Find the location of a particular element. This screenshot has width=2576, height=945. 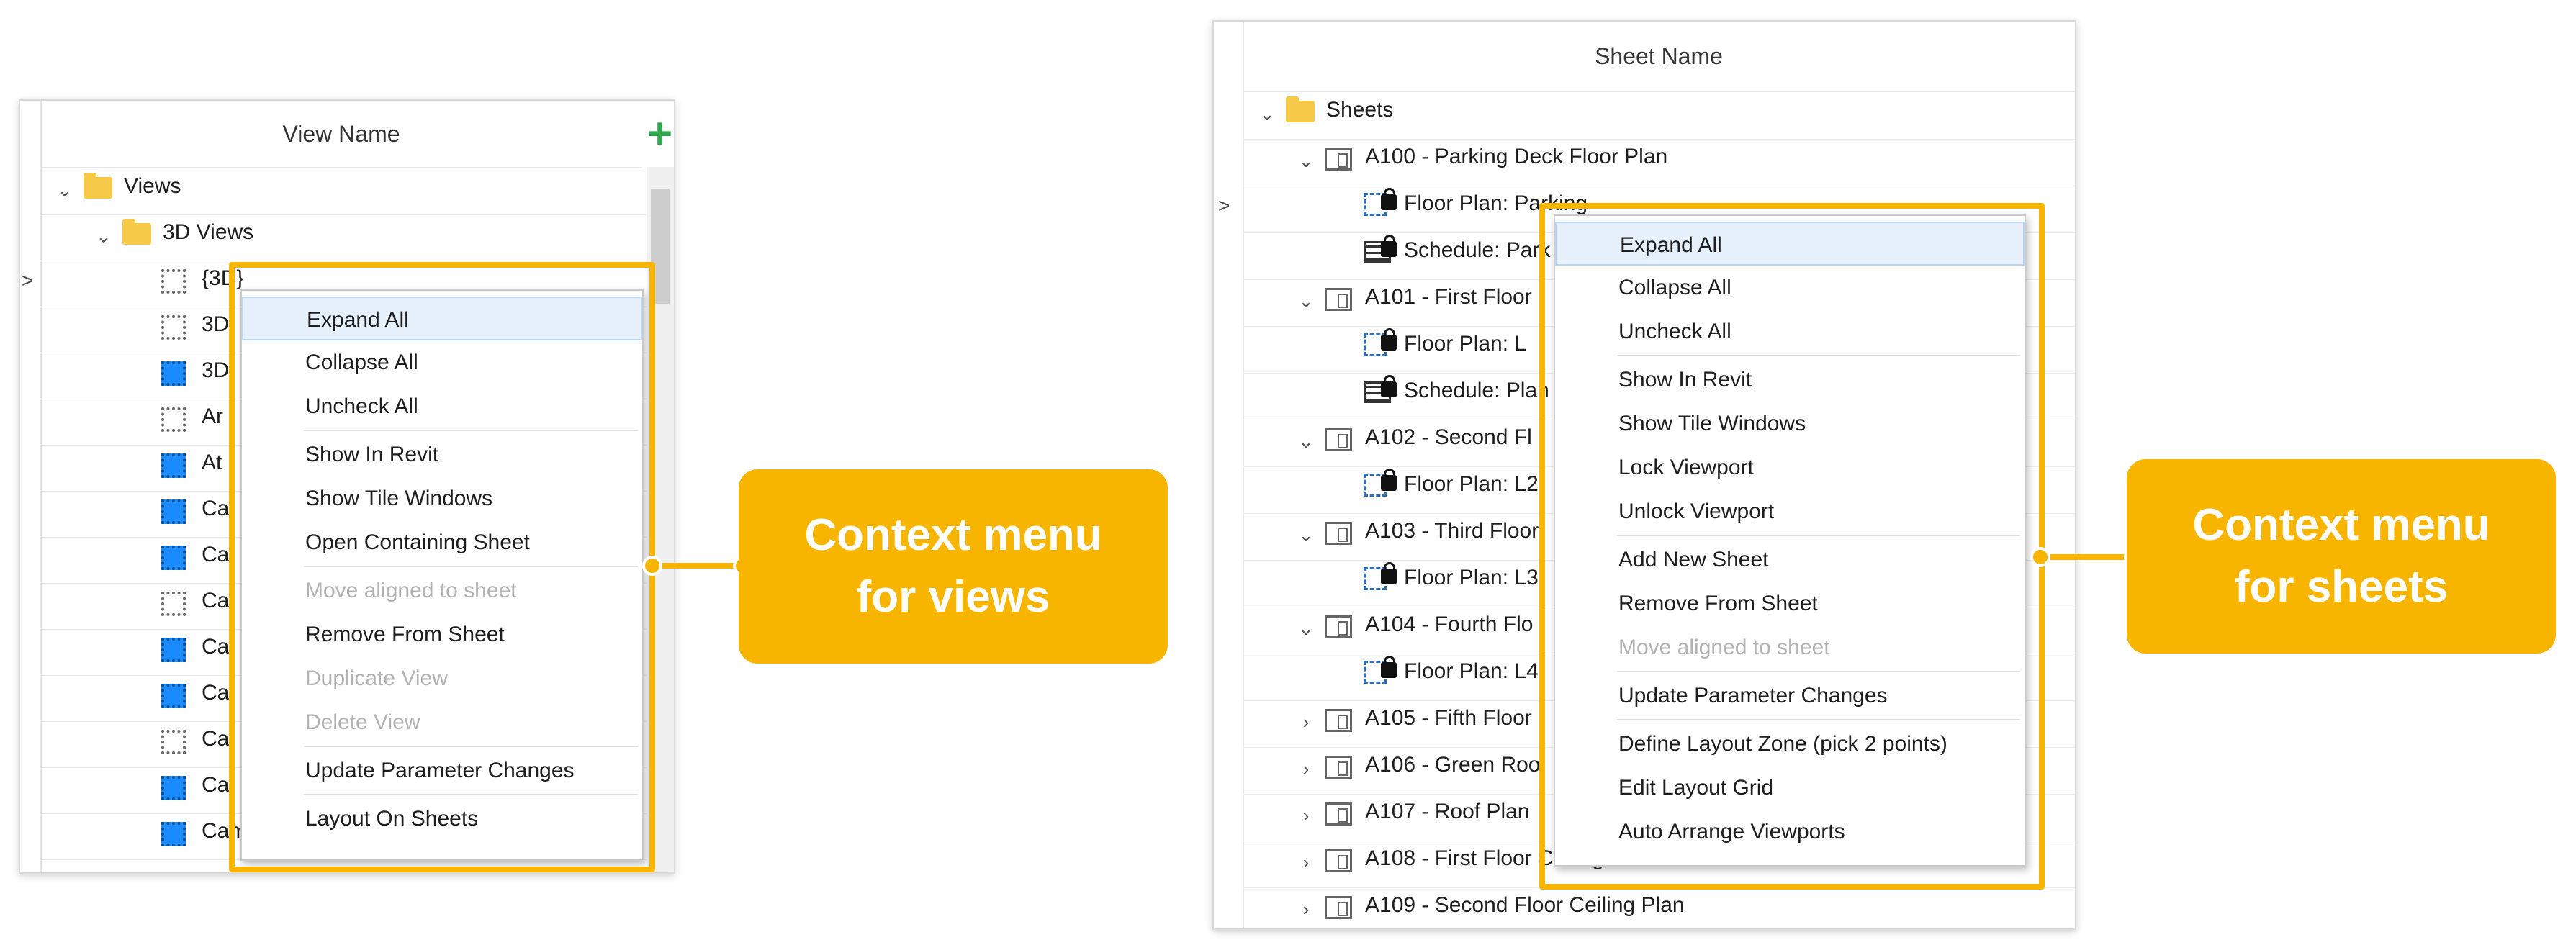

menu-item-add-new-sheet: Add New Sheet is located at coordinates (1790, 560).